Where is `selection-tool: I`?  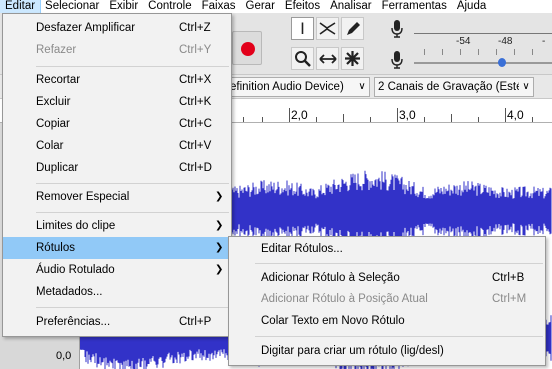
selection-tool: I is located at coordinates (302, 28).